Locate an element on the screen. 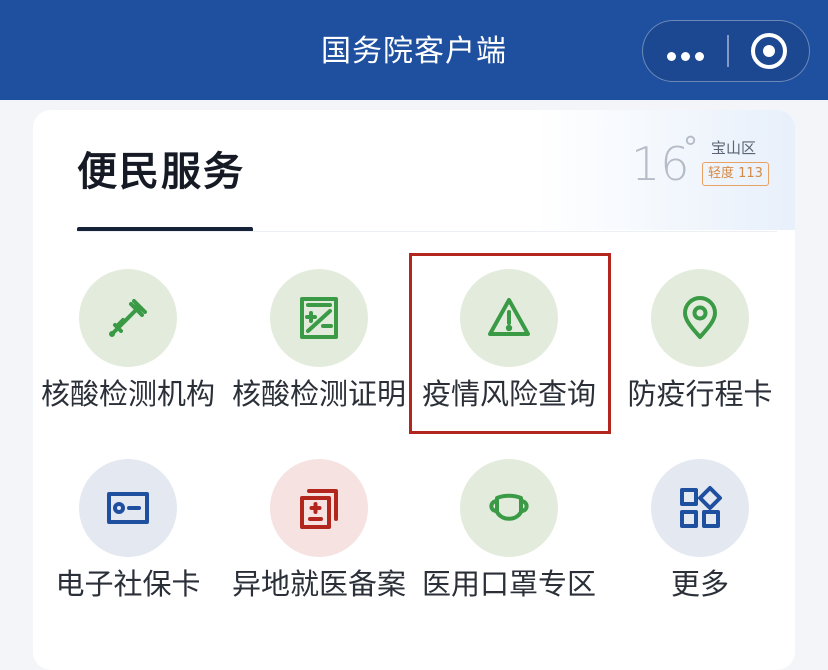 This screenshot has width=828, height=670. service-label: 异地就医备案 is located at coordinates (318, 584).